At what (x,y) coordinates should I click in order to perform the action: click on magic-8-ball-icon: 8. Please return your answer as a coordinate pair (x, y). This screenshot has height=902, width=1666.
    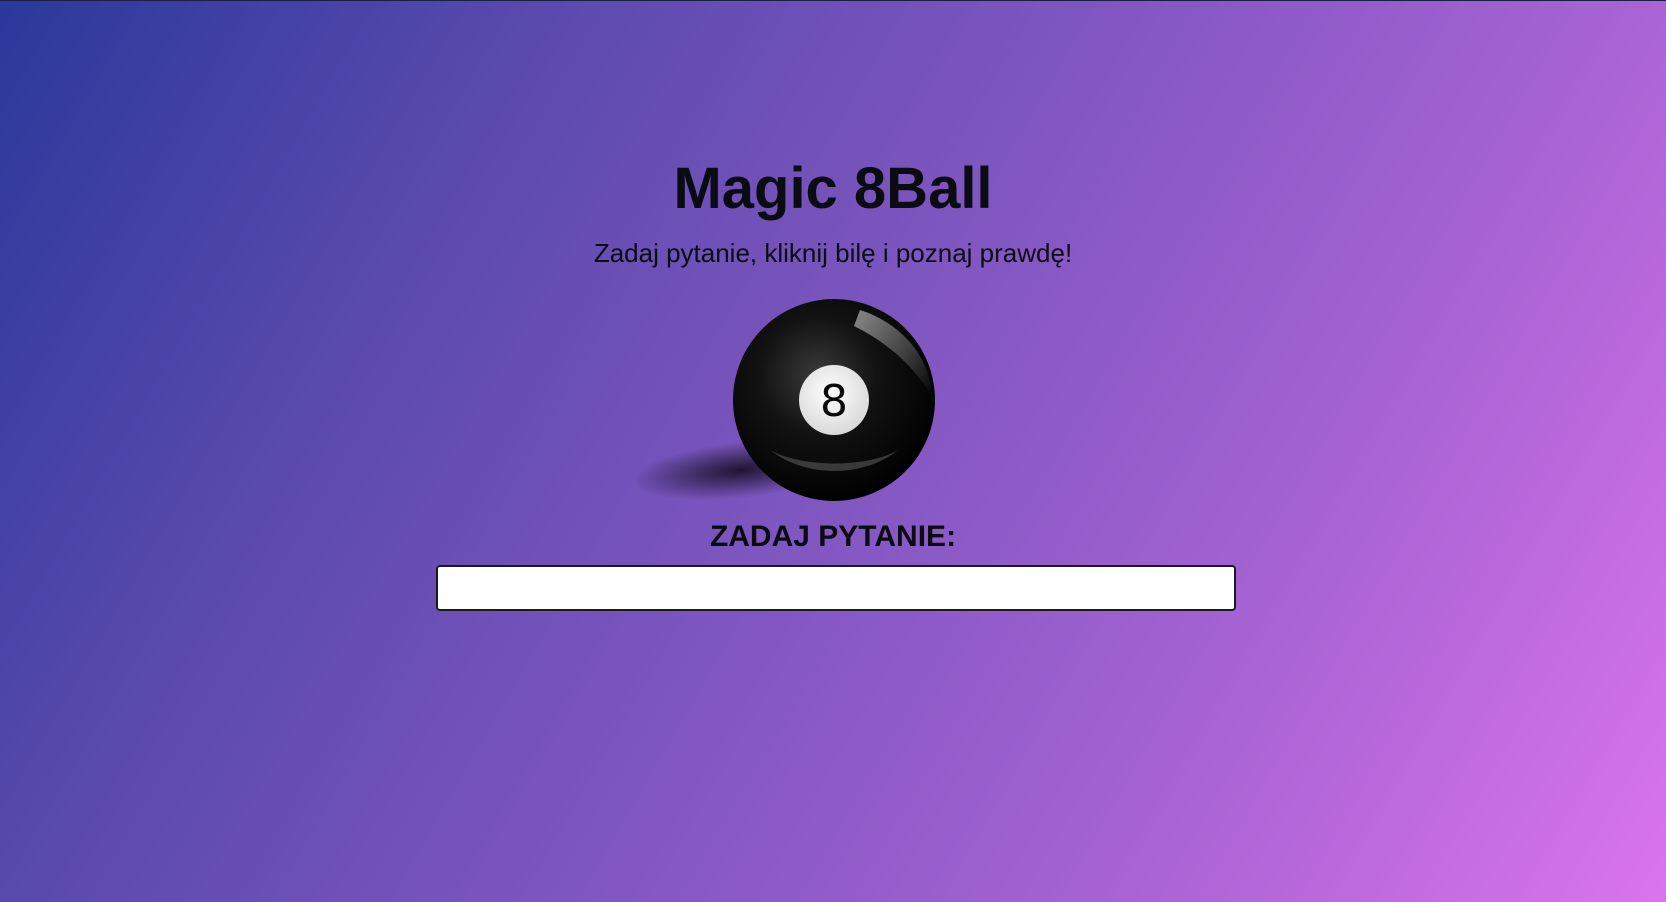
    Looking at the image, I should click on (785, 400).